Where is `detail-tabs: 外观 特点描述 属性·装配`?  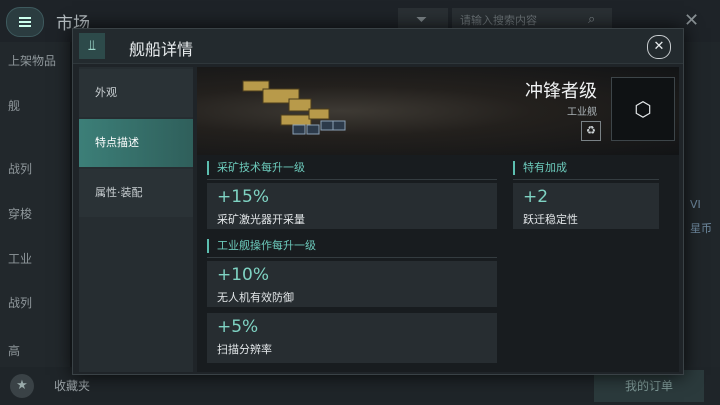 detail-tabs: 外观 特点描述 属性·装配 is located at coordinates (136, 219).